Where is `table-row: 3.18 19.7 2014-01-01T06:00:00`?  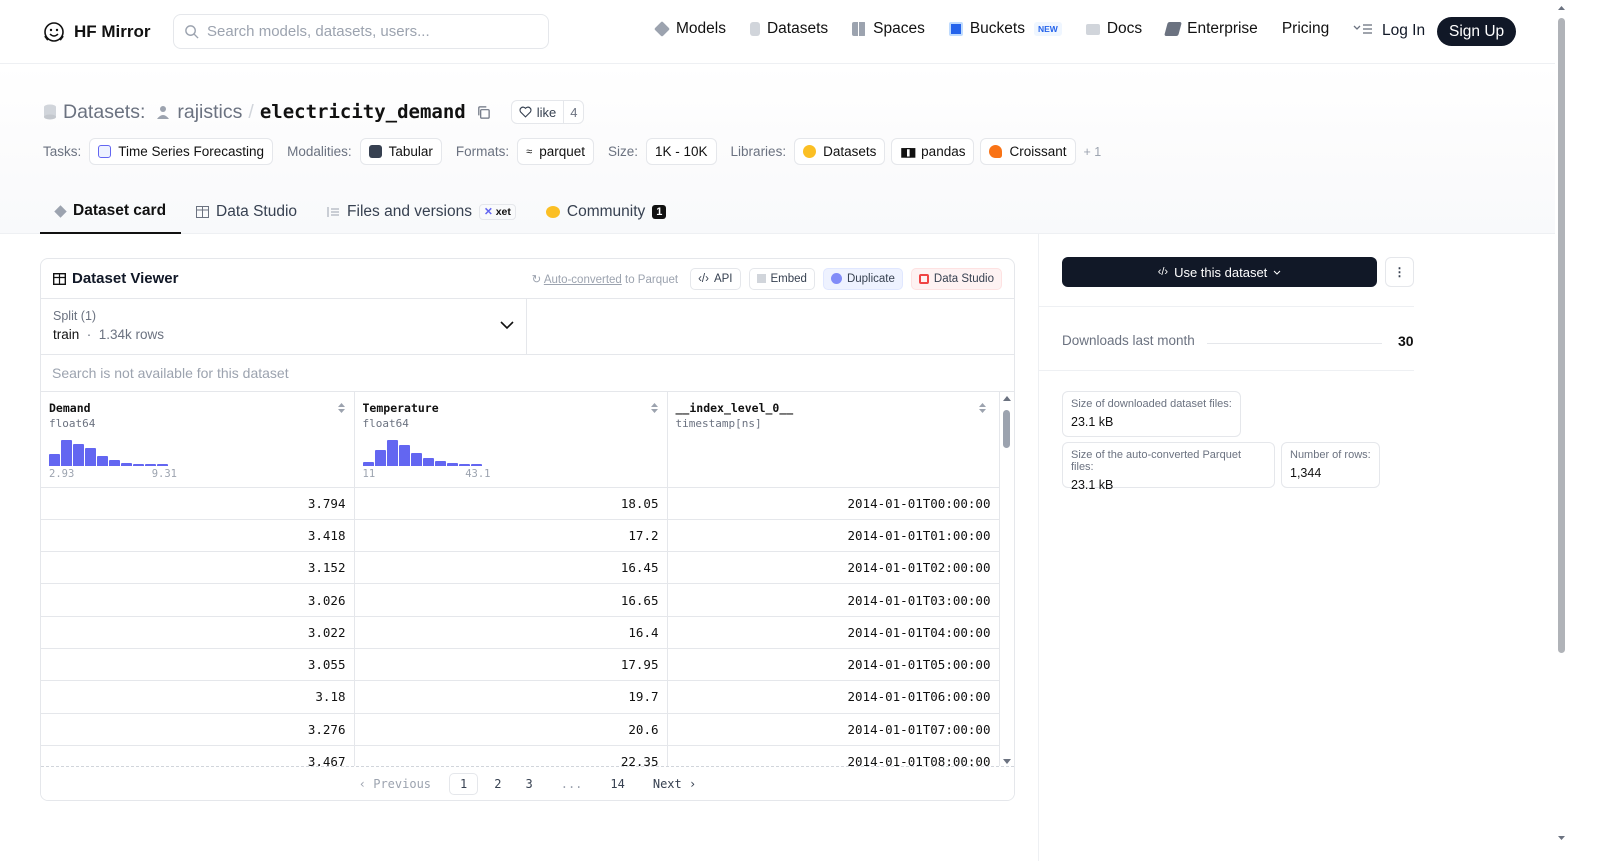 table-row: 3.18 19.7 2014-01-01T06:00:00 is located at coordinates (520, 697).